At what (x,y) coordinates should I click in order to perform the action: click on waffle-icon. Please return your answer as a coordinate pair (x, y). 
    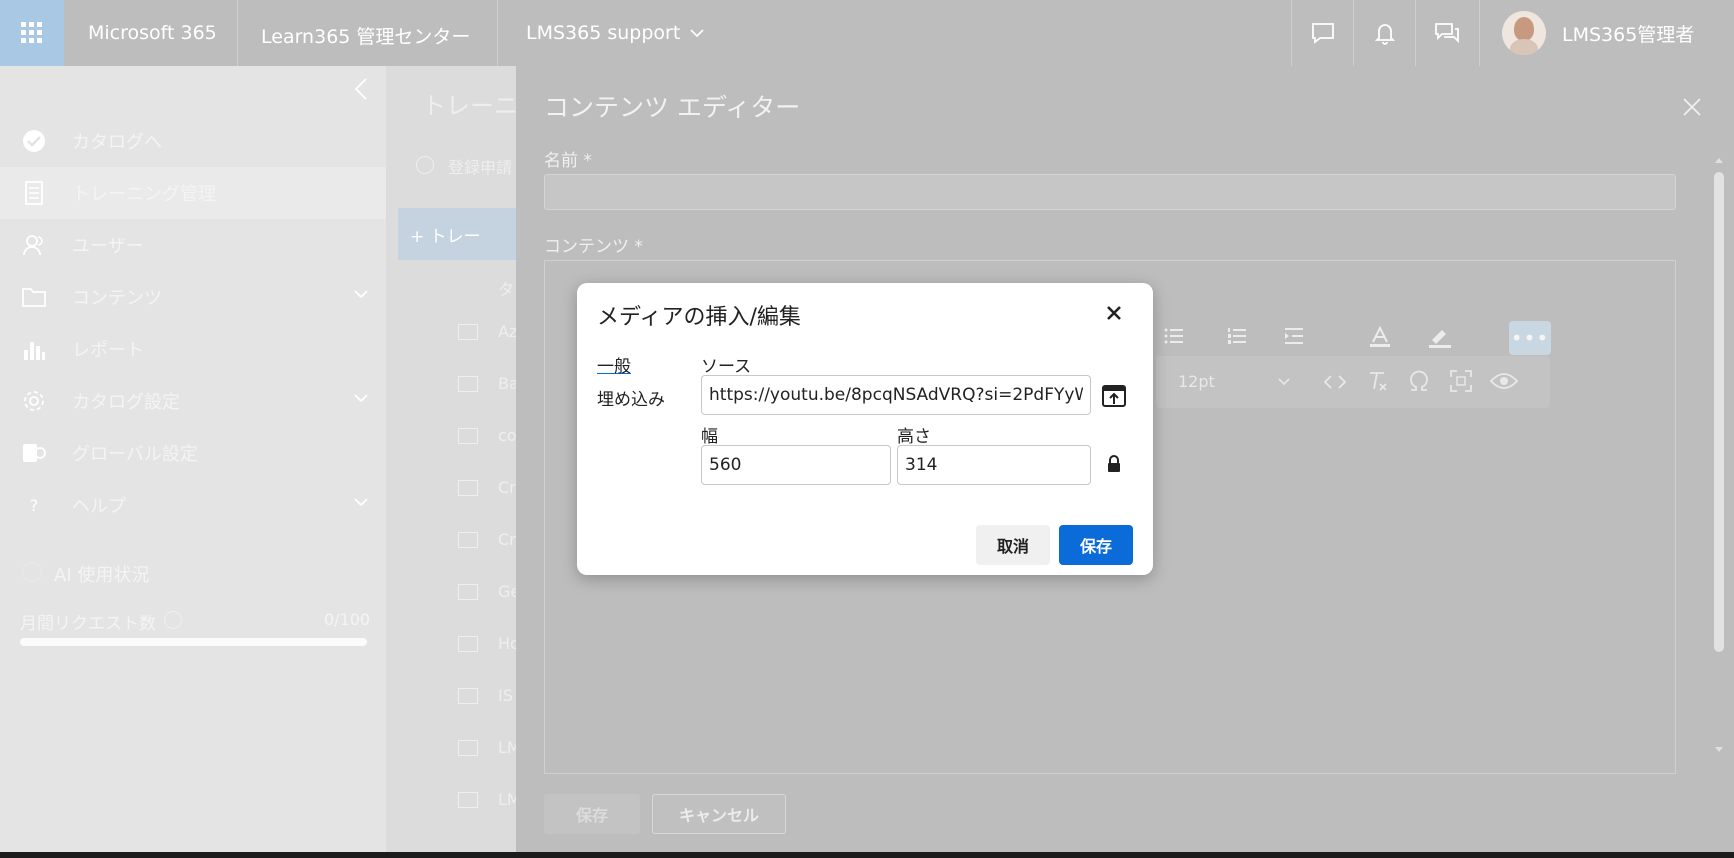
    Looking at the image, I should click on (31, 32).